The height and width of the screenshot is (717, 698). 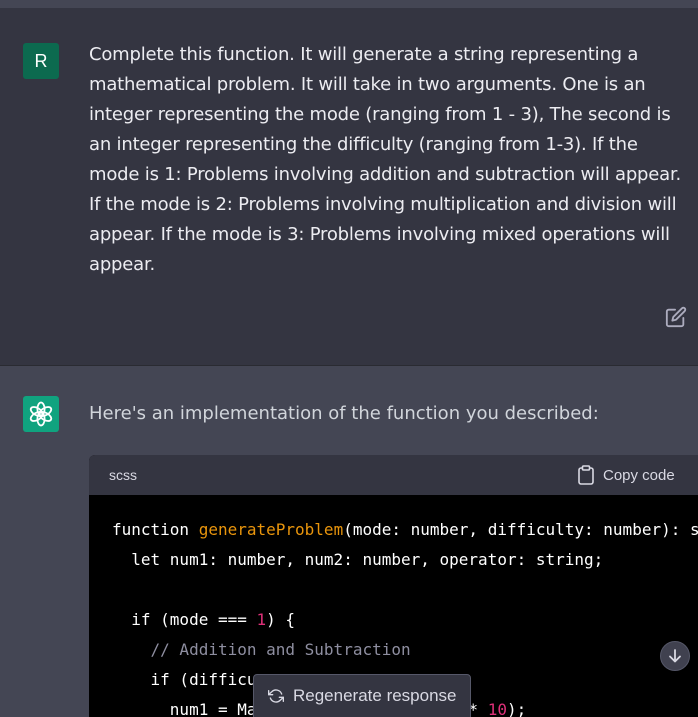 What do you see at coordinates (676, 317) in the screenshot?
I see `edit-icon` at bounding box center [676, 317].